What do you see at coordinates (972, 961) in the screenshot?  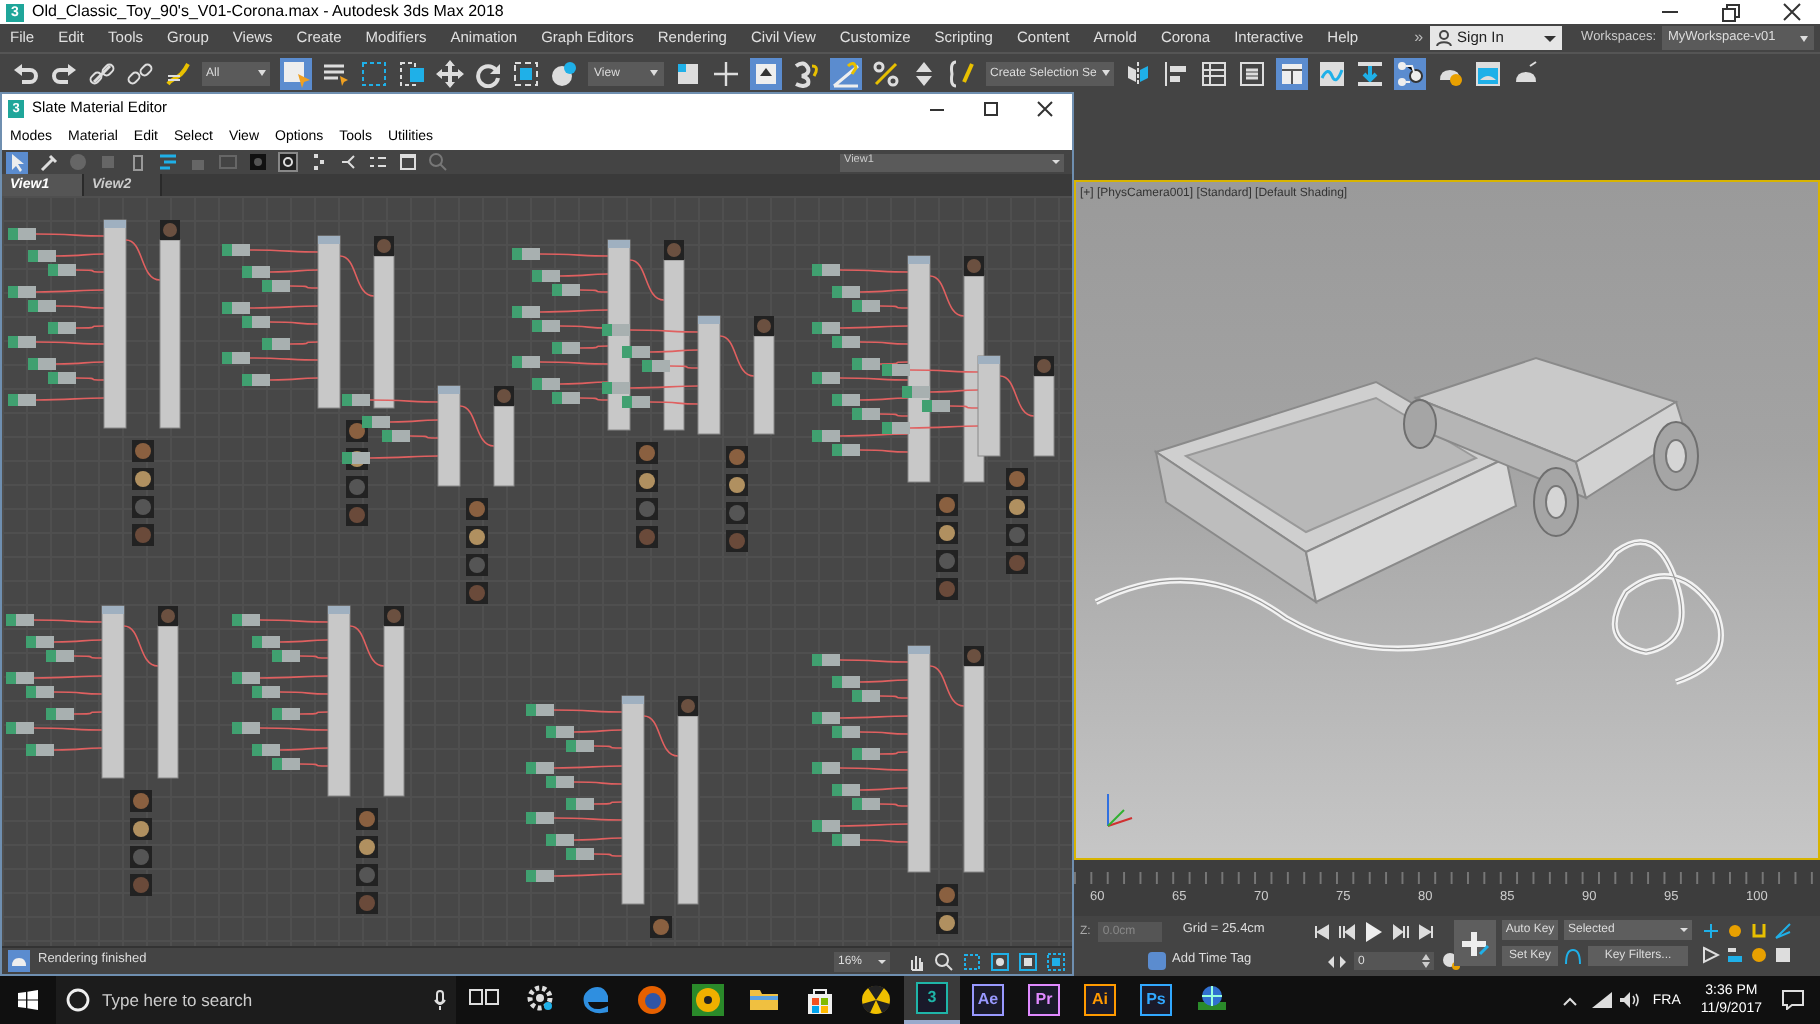 I see `zoom-region-icon` at bounding box center [972, 961].